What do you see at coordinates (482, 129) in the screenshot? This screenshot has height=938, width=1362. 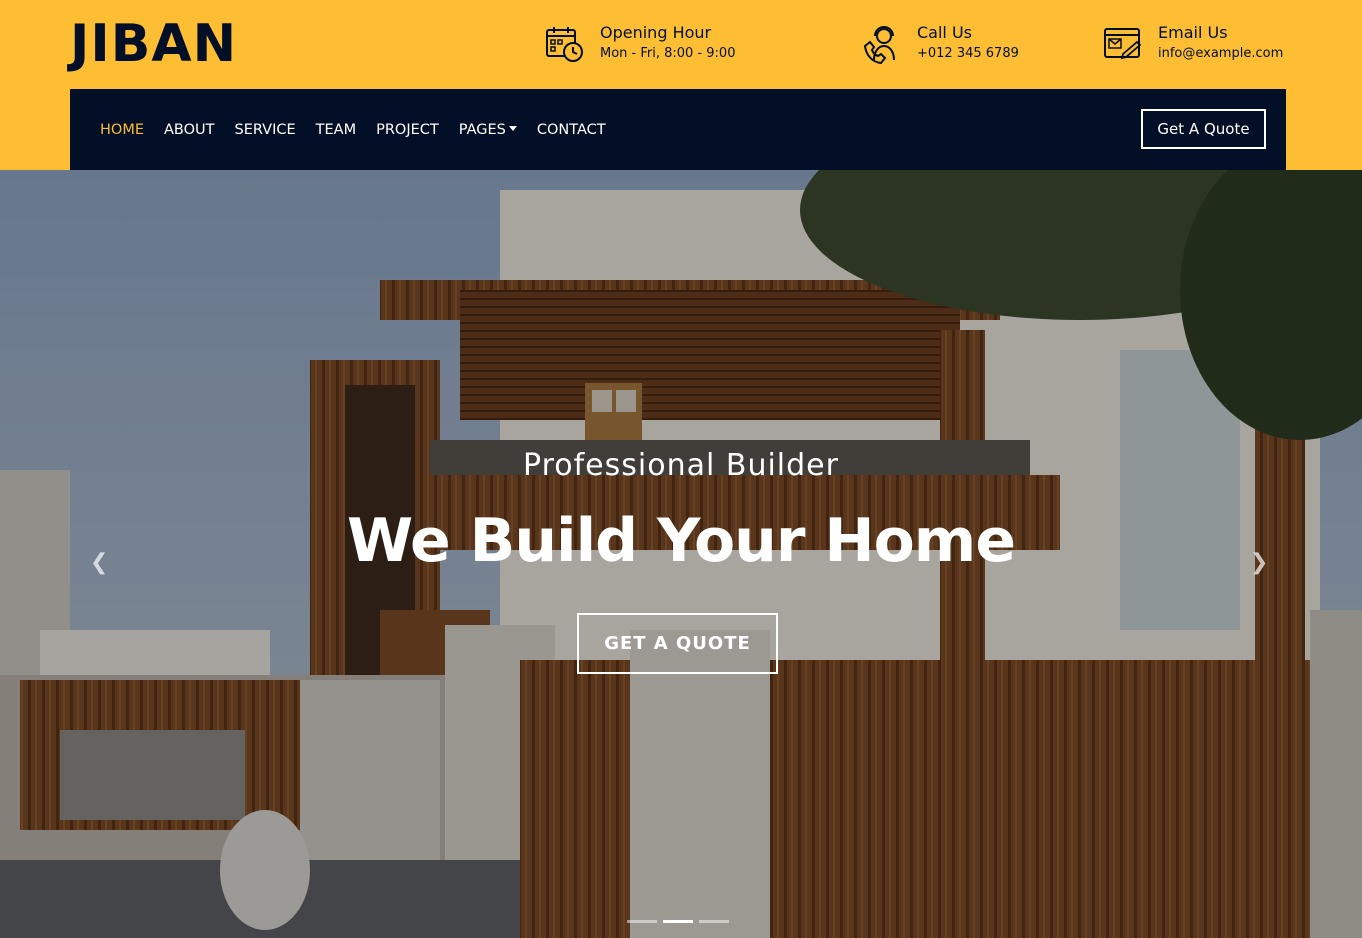 I see `nav-item-pages-label: PAGES` at bounding box center [482, 129].